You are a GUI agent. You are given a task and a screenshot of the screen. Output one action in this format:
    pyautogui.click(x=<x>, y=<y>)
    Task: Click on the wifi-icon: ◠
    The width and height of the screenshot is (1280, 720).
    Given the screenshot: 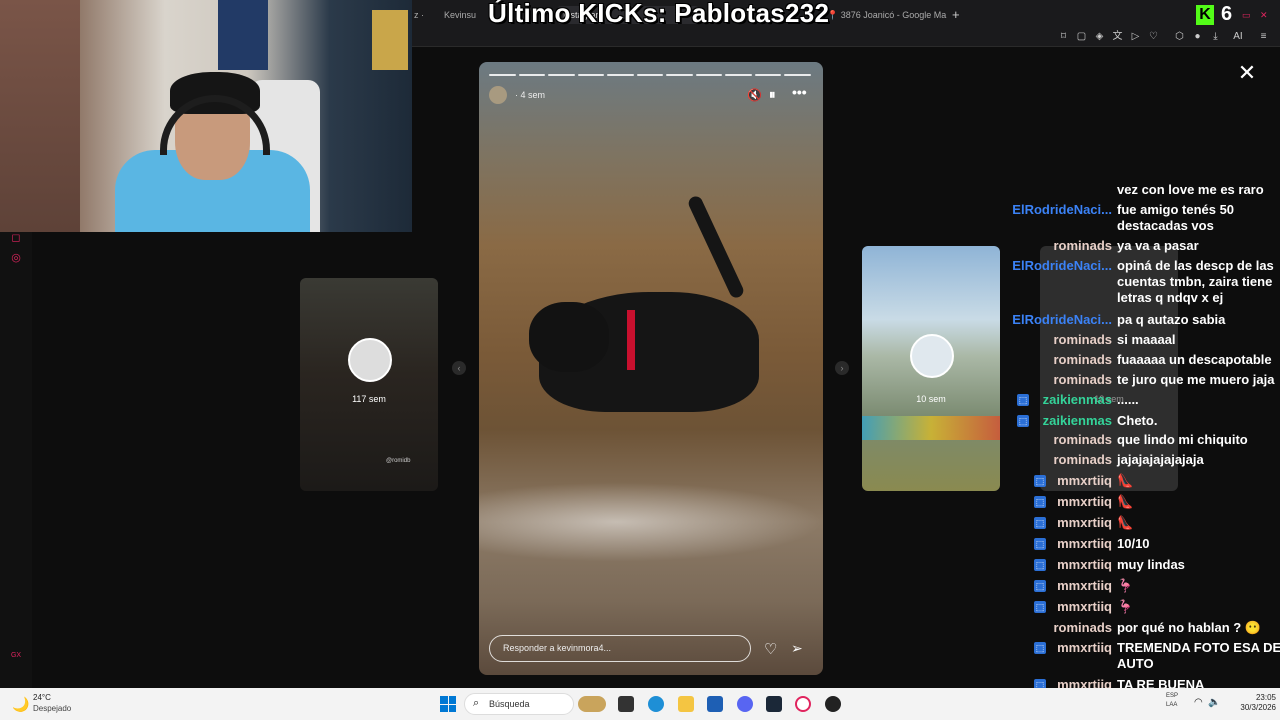 What is the action you would take?
    pyautogui.click(x=1198, y=702)
    